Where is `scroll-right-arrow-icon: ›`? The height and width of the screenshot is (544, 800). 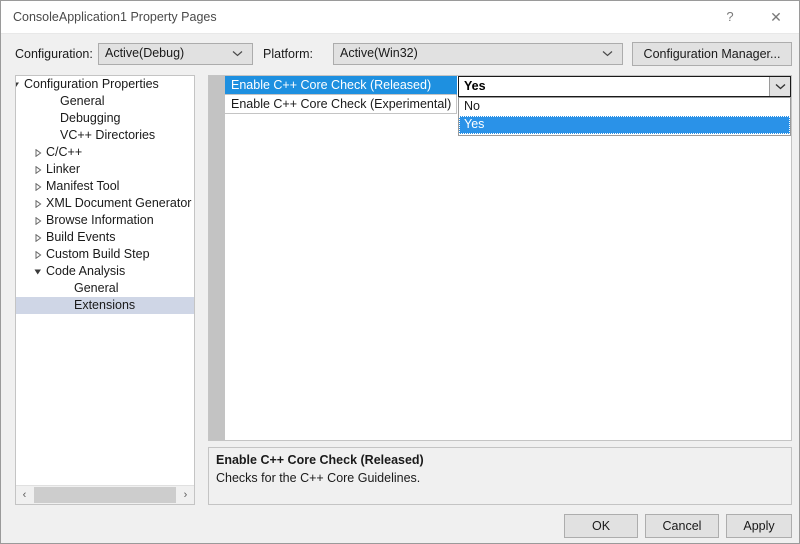
scroll-right-arrow-icon: › is located at coordinates (185, 495).